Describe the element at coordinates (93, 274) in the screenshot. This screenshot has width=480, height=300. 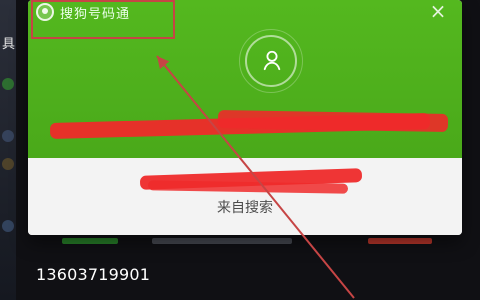
I see `phone-number: 13603719901` at that location.